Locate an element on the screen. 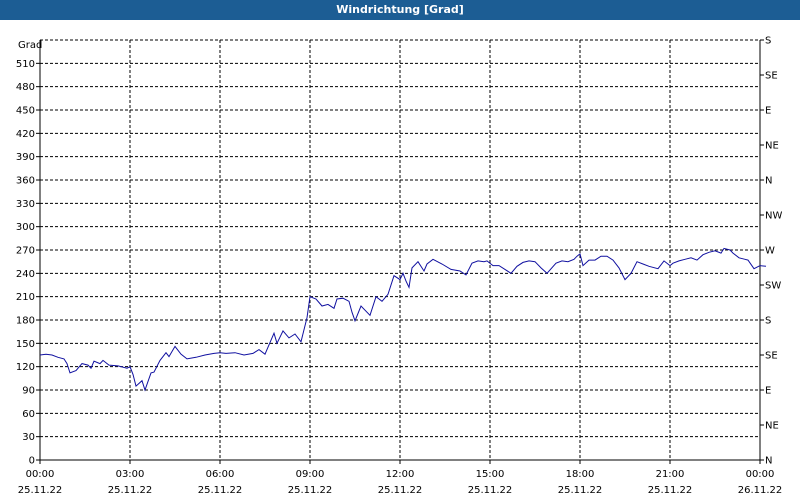 The image size is (800, 500). y-tick-label: 30 is located at coordinates (28, 437).